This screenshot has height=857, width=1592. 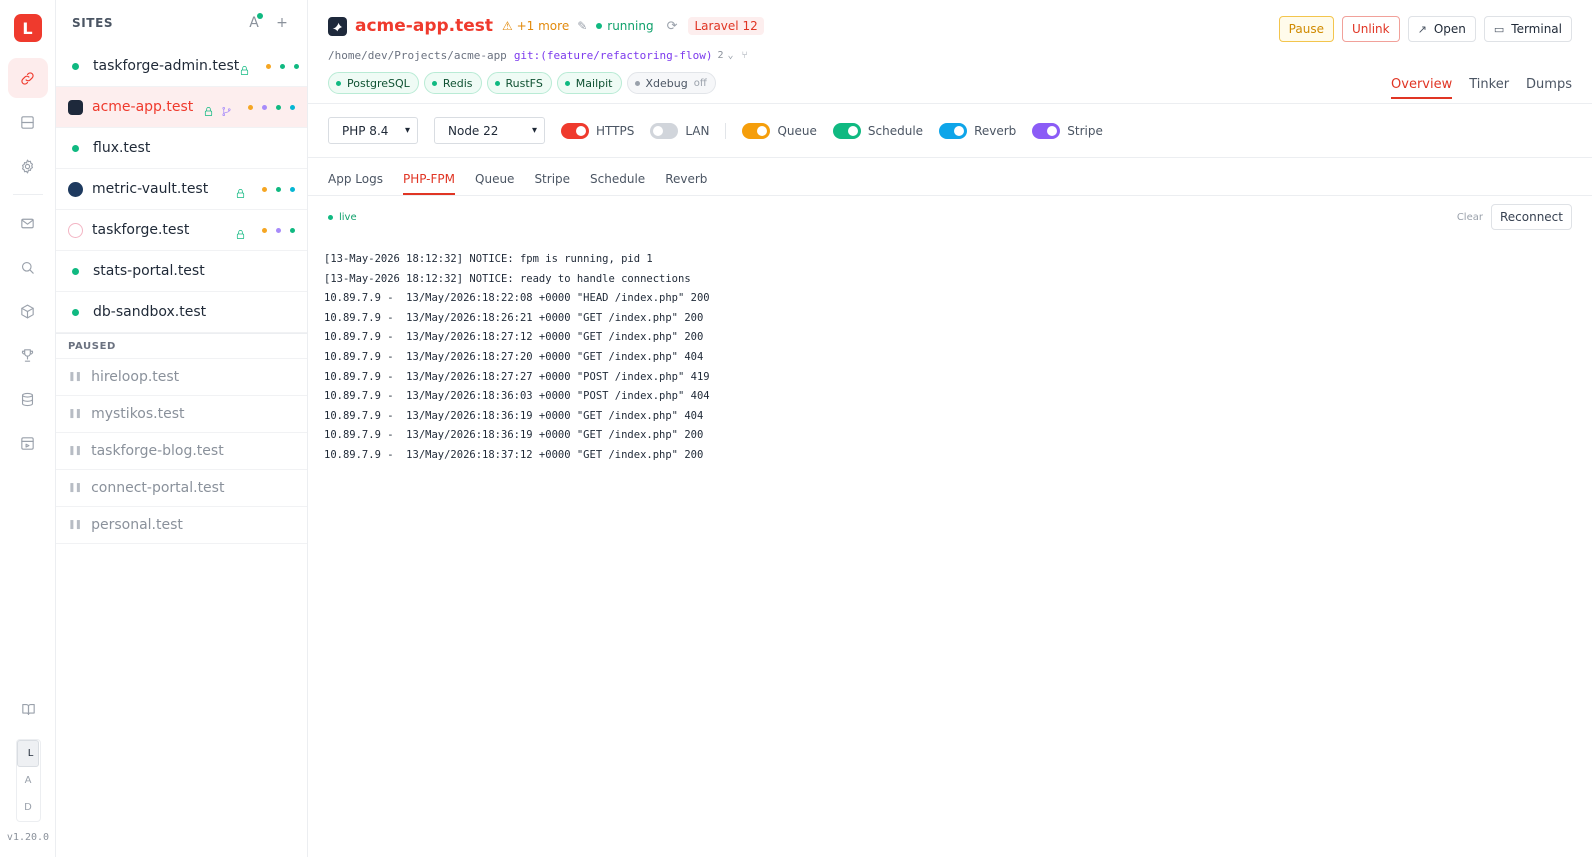 What do you see at coordinates (594, 83) in the screenshot?
I see `service-label: Mailpit` at bounding box center [594, 83].